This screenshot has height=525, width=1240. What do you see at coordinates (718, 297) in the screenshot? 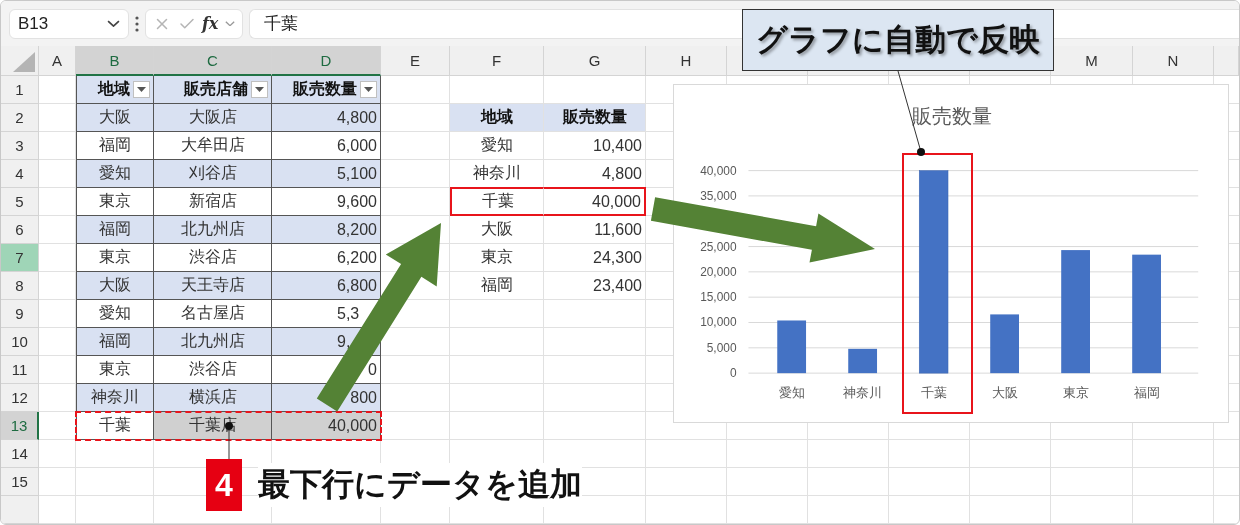
I see `axis-label: 15,000` at bounding box center [718, 297].